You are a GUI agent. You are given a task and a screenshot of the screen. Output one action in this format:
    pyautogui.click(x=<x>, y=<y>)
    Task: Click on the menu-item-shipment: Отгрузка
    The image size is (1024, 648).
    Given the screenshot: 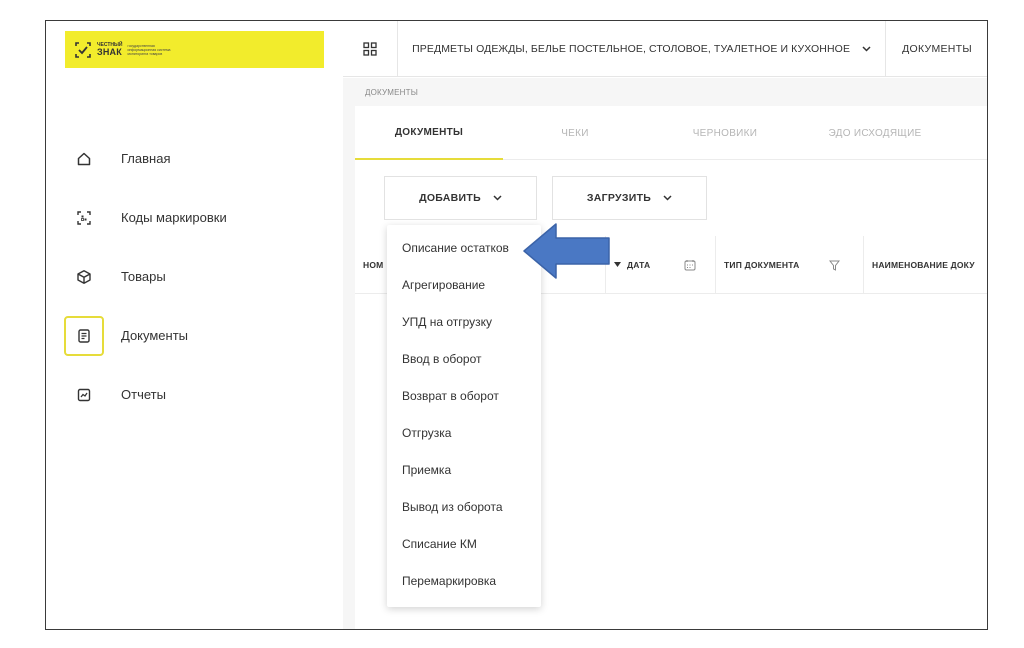 What is the action you would take?
    pyautogui.click(x=426, y=433)
    